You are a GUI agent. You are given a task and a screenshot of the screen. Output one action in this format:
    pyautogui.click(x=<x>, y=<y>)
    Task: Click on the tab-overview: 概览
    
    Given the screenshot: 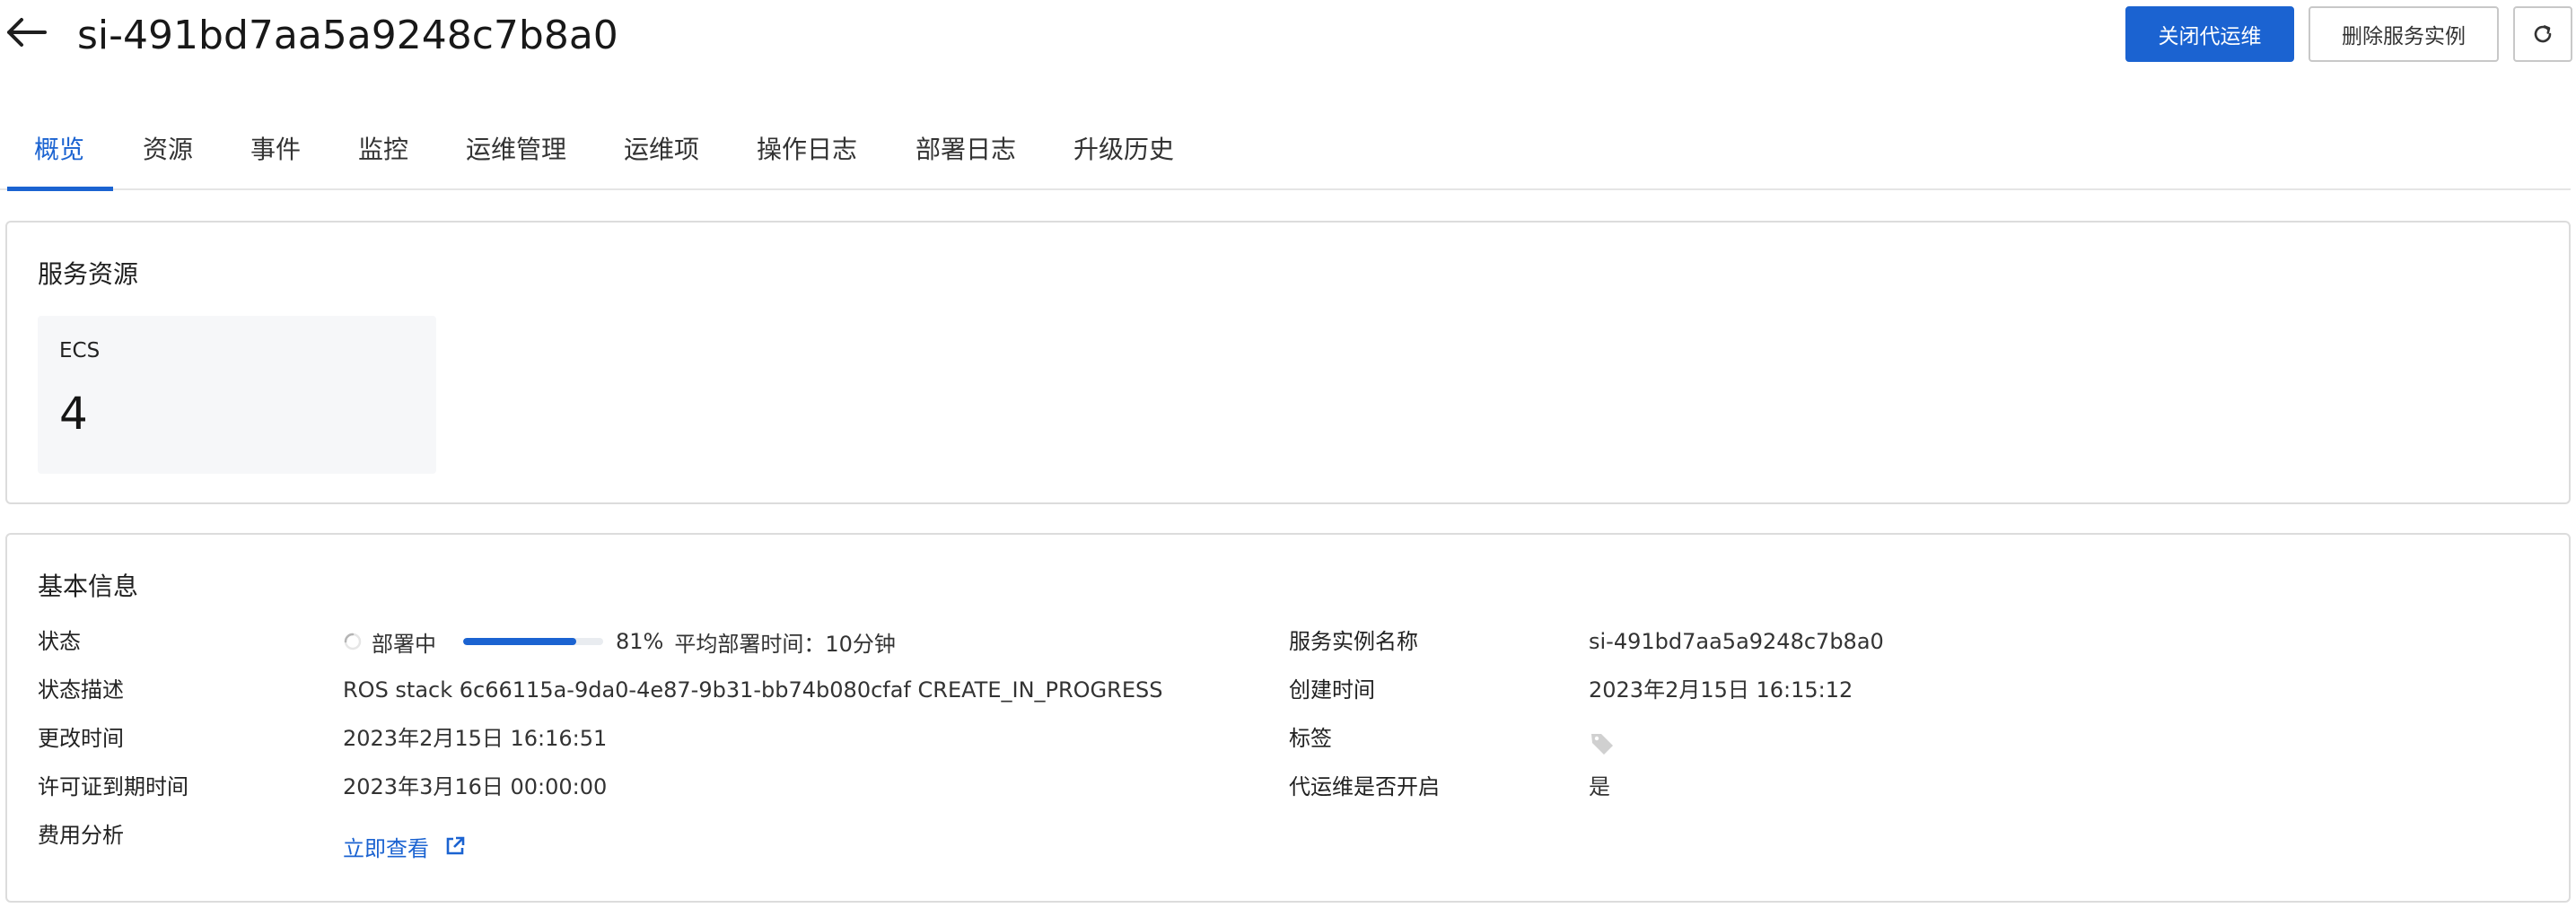 What is the action you would take?
    pyautogui.click(x=59, y=154)
    